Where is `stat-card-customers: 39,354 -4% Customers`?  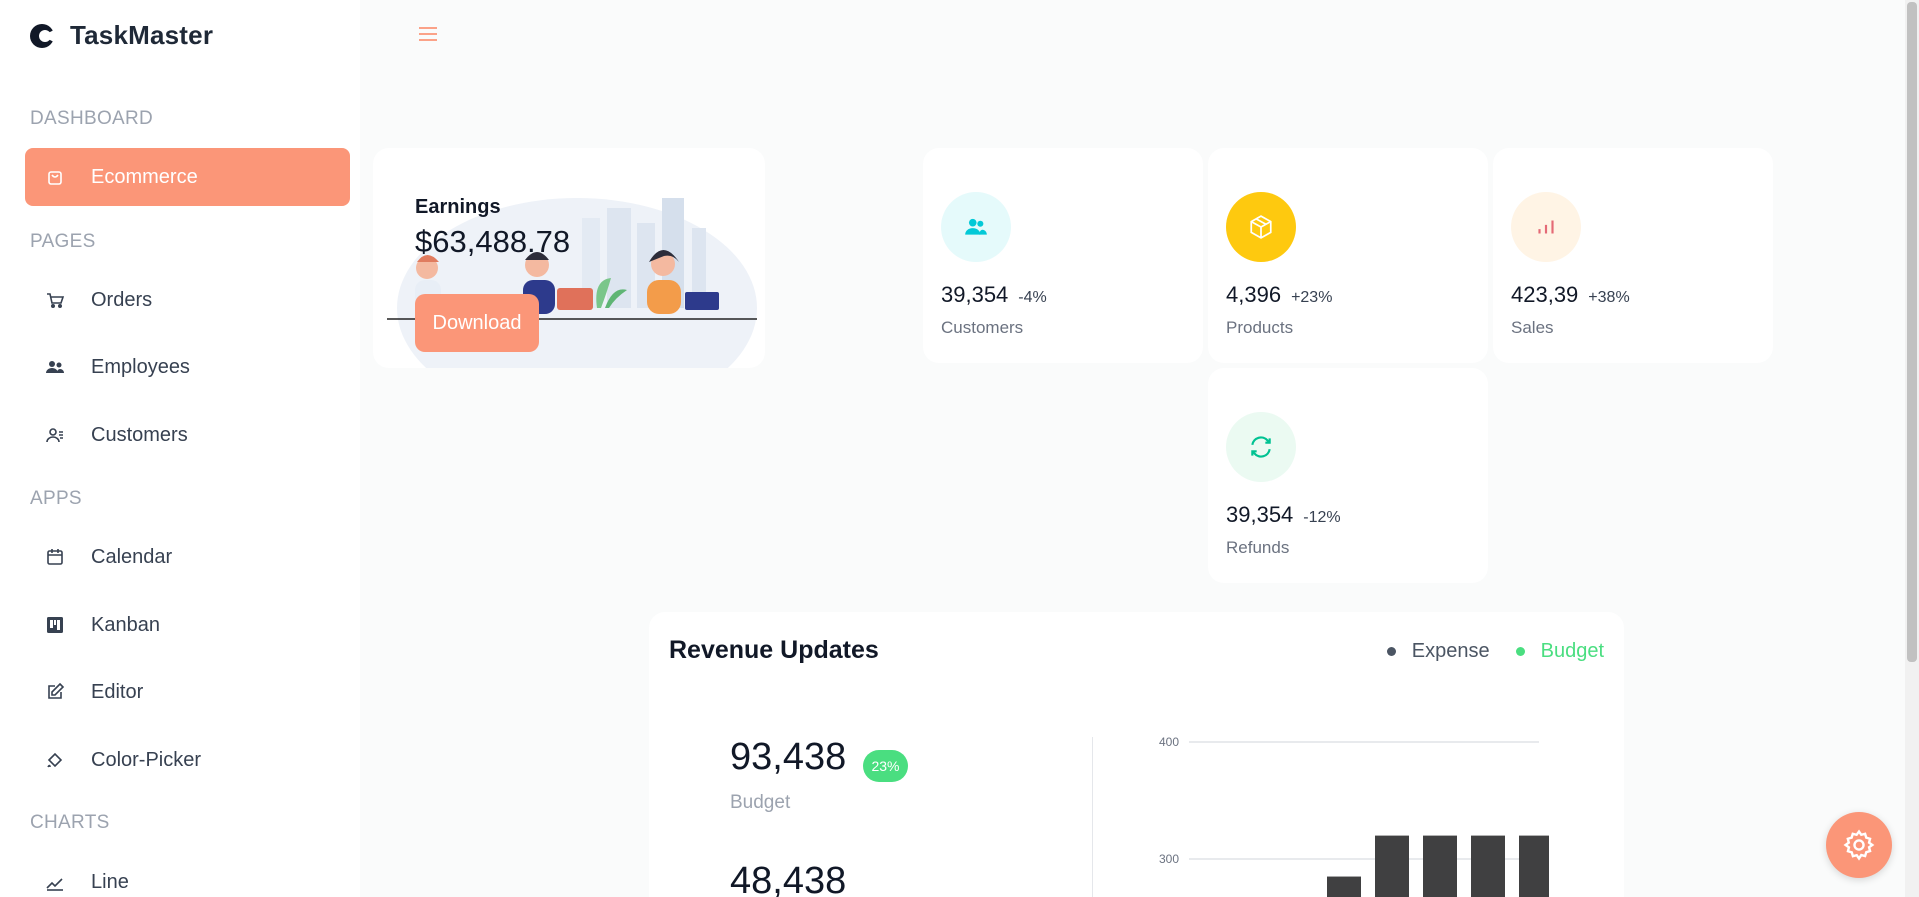 stat-card-customers: 39,354 -4% Customers is located at coordinates (1063, 255).